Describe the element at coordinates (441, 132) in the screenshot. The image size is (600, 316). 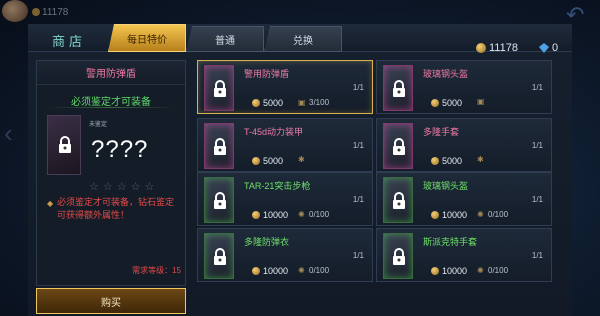
I see `item-name: 多隆手套` at that location.